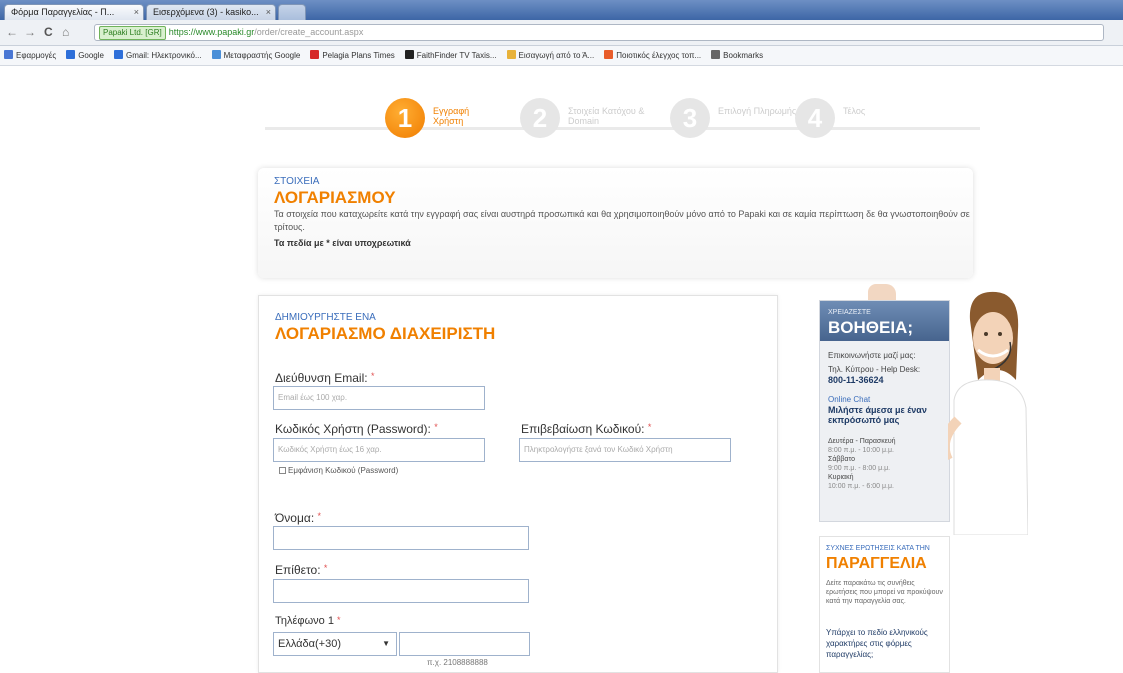 The image size is (1123, 673). What do you see at coordinates (876, 563) in the screenshot?
I see `faq-title: ΠΑΡΑΓΓΕΛΙΑ` at bounding box center [876, 563].